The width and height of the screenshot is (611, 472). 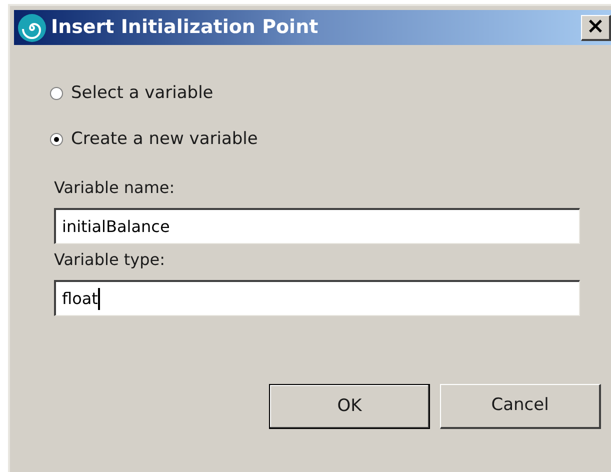 What do you see at coordinates (520, 406) in the screenshot?
I see `dialog-button: Cancel` at bounding box center [520, 406].